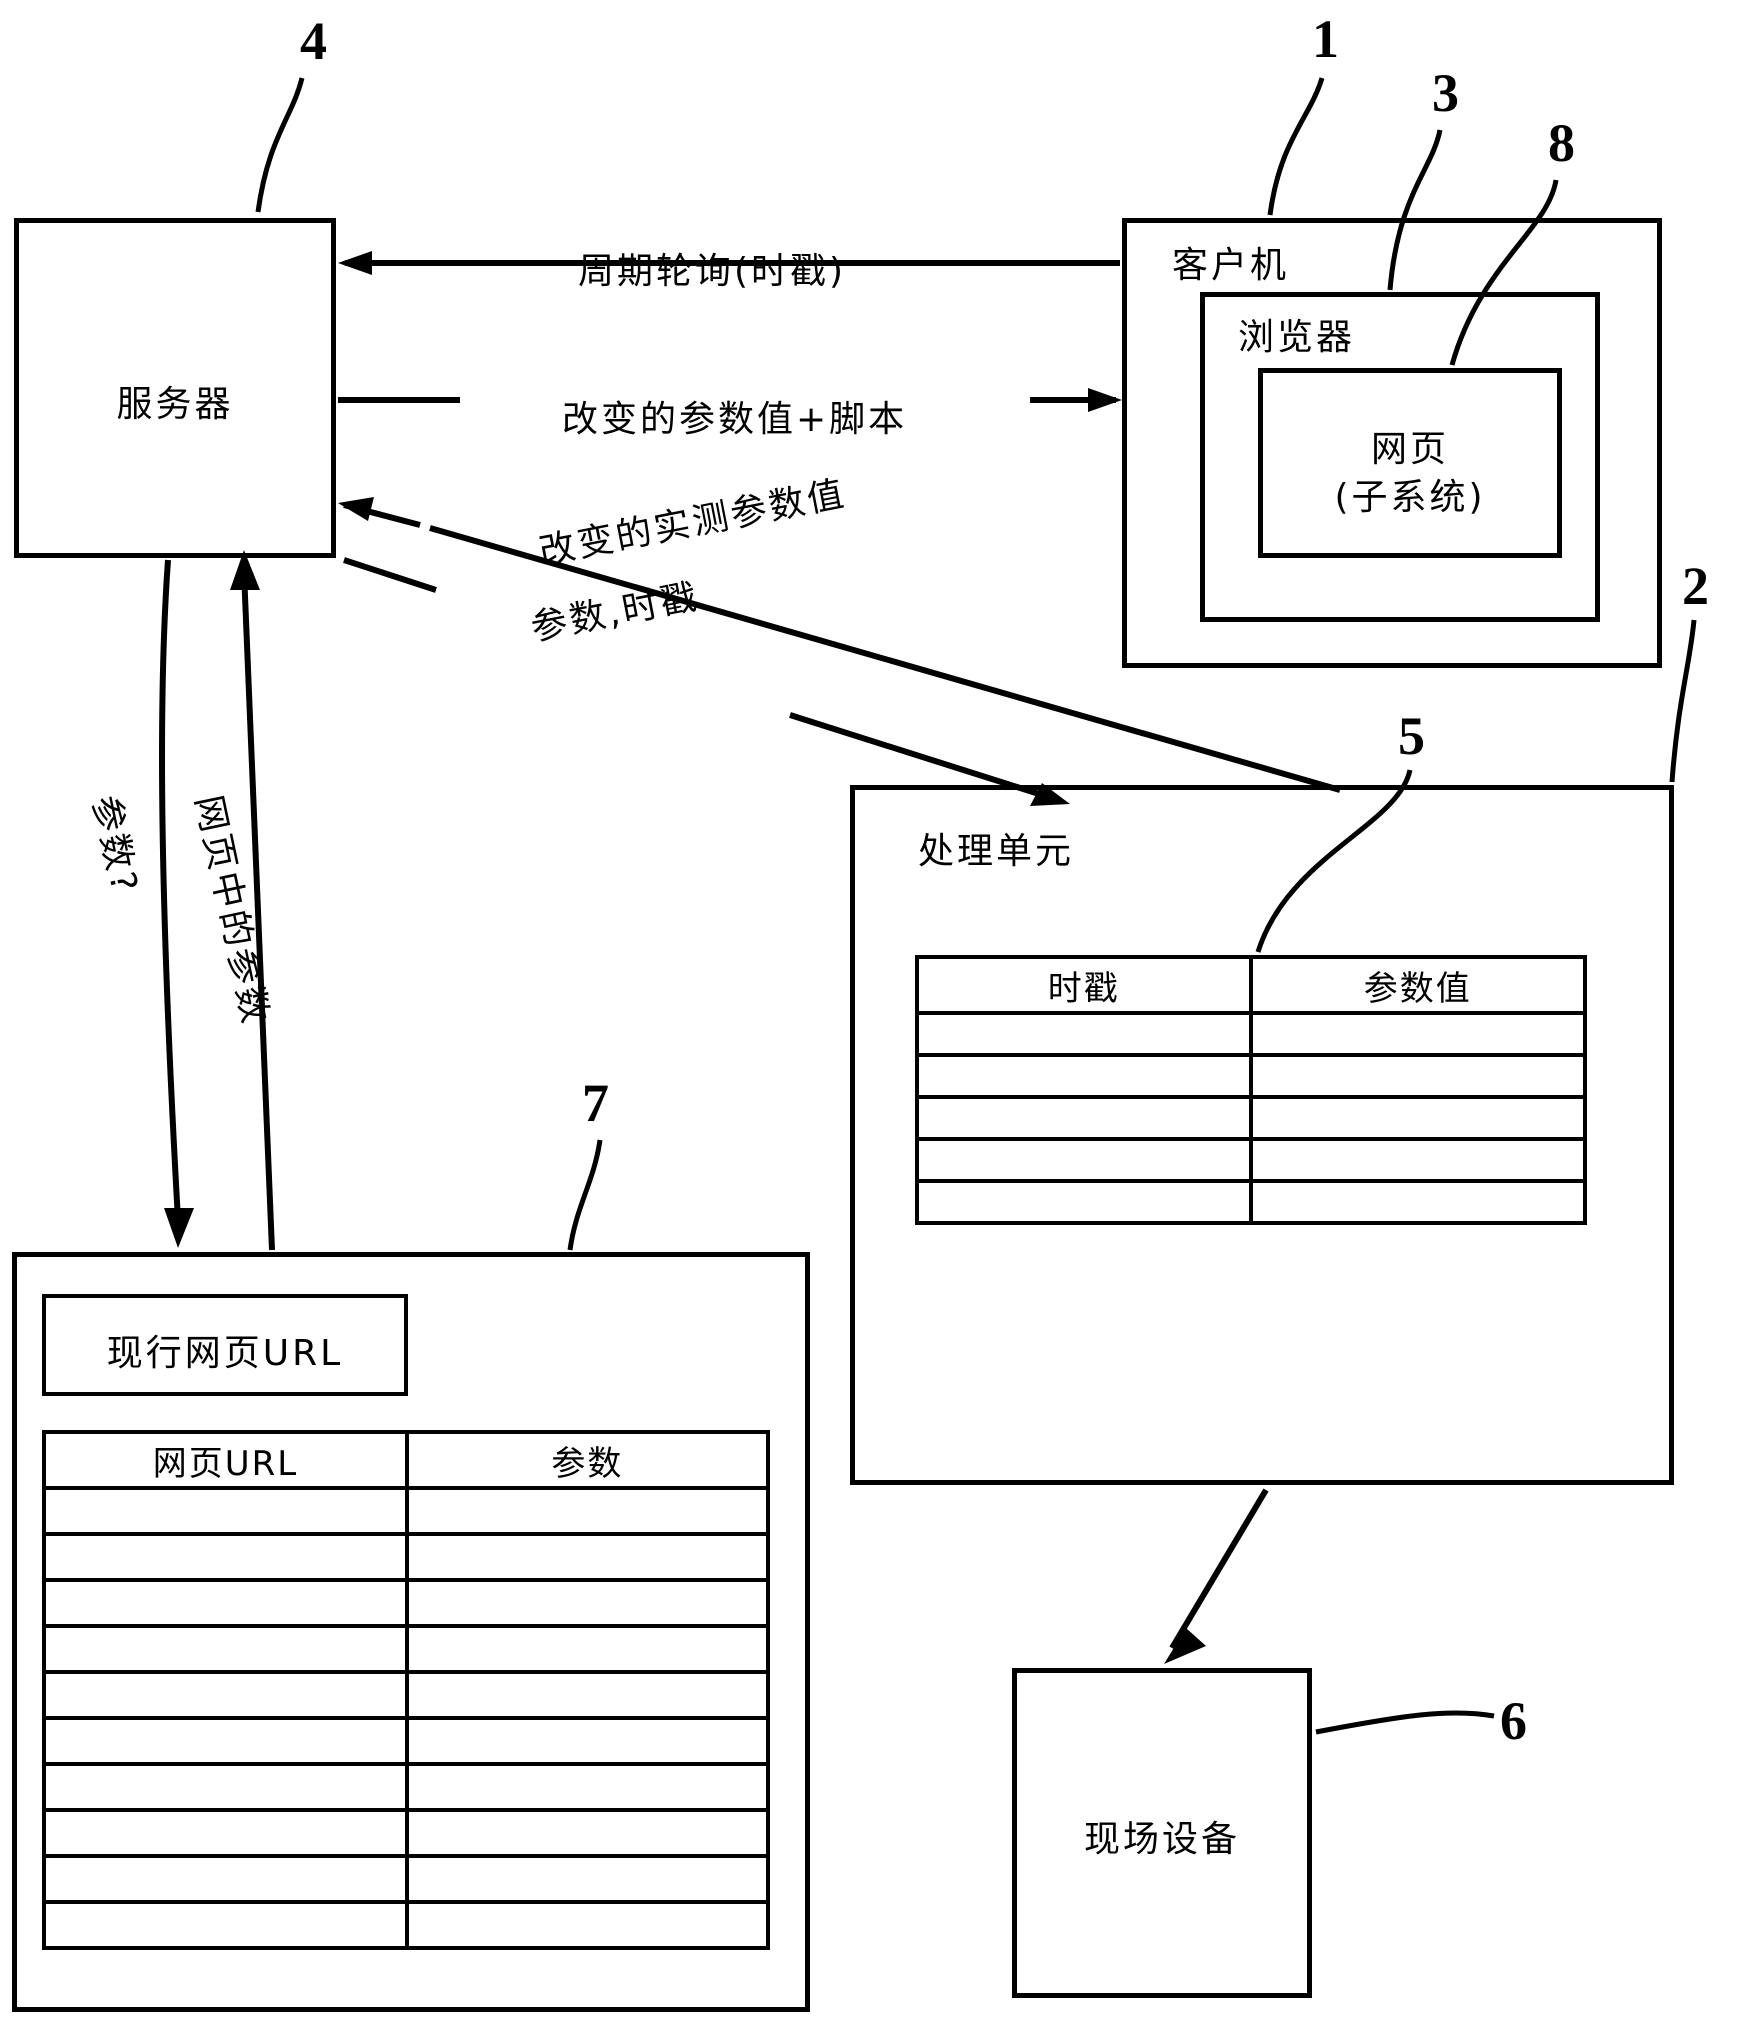  What do you see at coordinates (225, 1353) in the screenshot?
I see `current-url-label: 现行网页URL` at bounding box center [225, 1353].